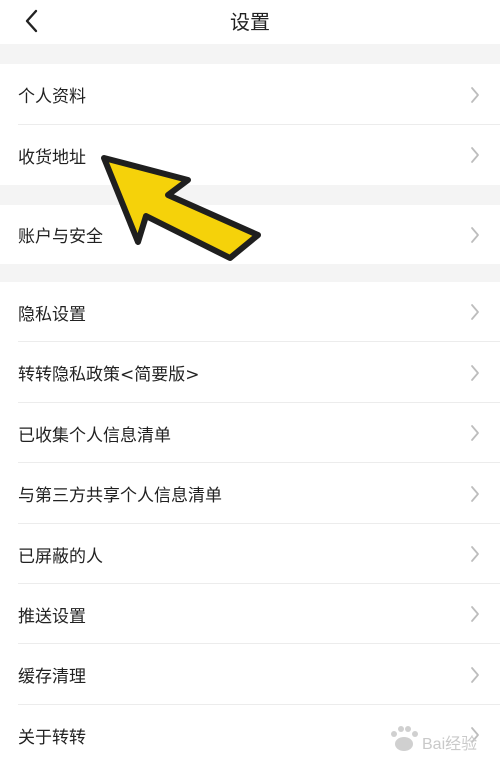 This screenshot has width=500, height=776. What do you see at coordinates (120, 496) in the screenshot?
I see `settings-item-label: 与第三方共享个人信息清单` at bounding box center [120, 496].